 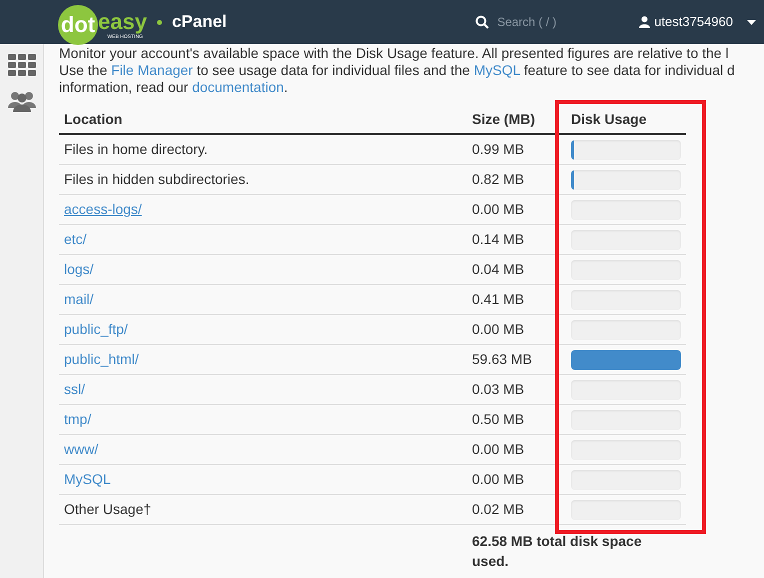 I want to click on product-name: cPanel, so click(x=199, y=22).